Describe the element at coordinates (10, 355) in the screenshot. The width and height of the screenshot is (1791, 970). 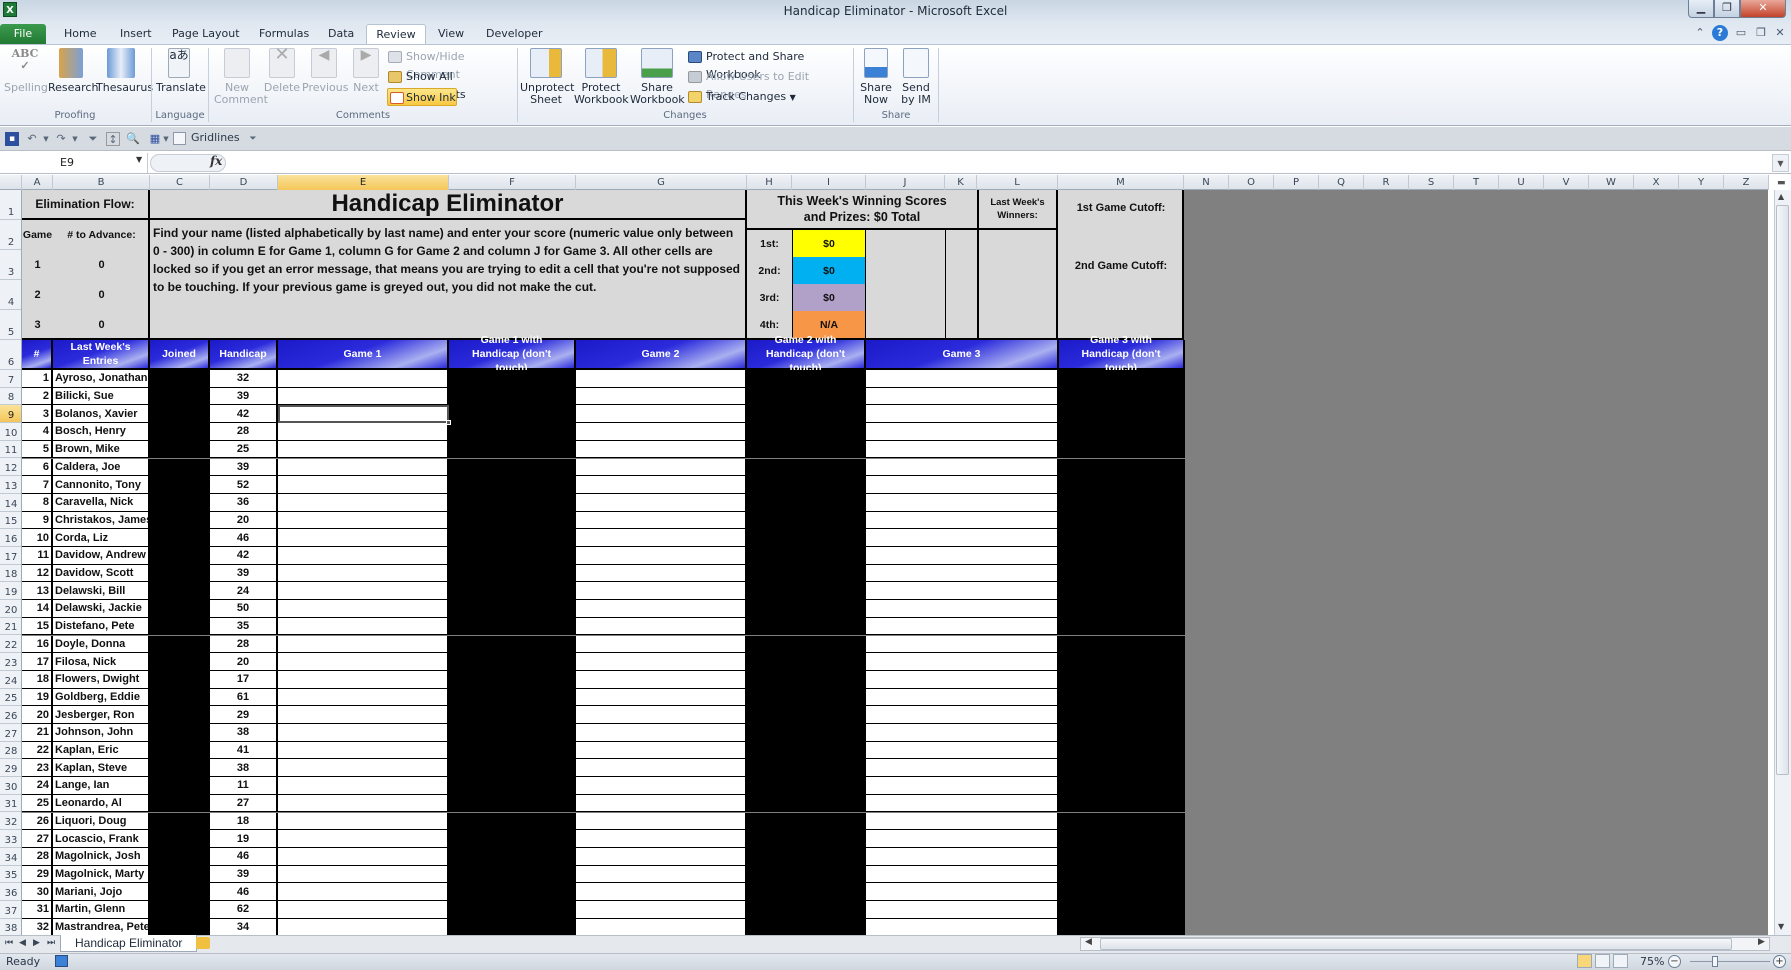
I see `row-header-6: 6` at that location.